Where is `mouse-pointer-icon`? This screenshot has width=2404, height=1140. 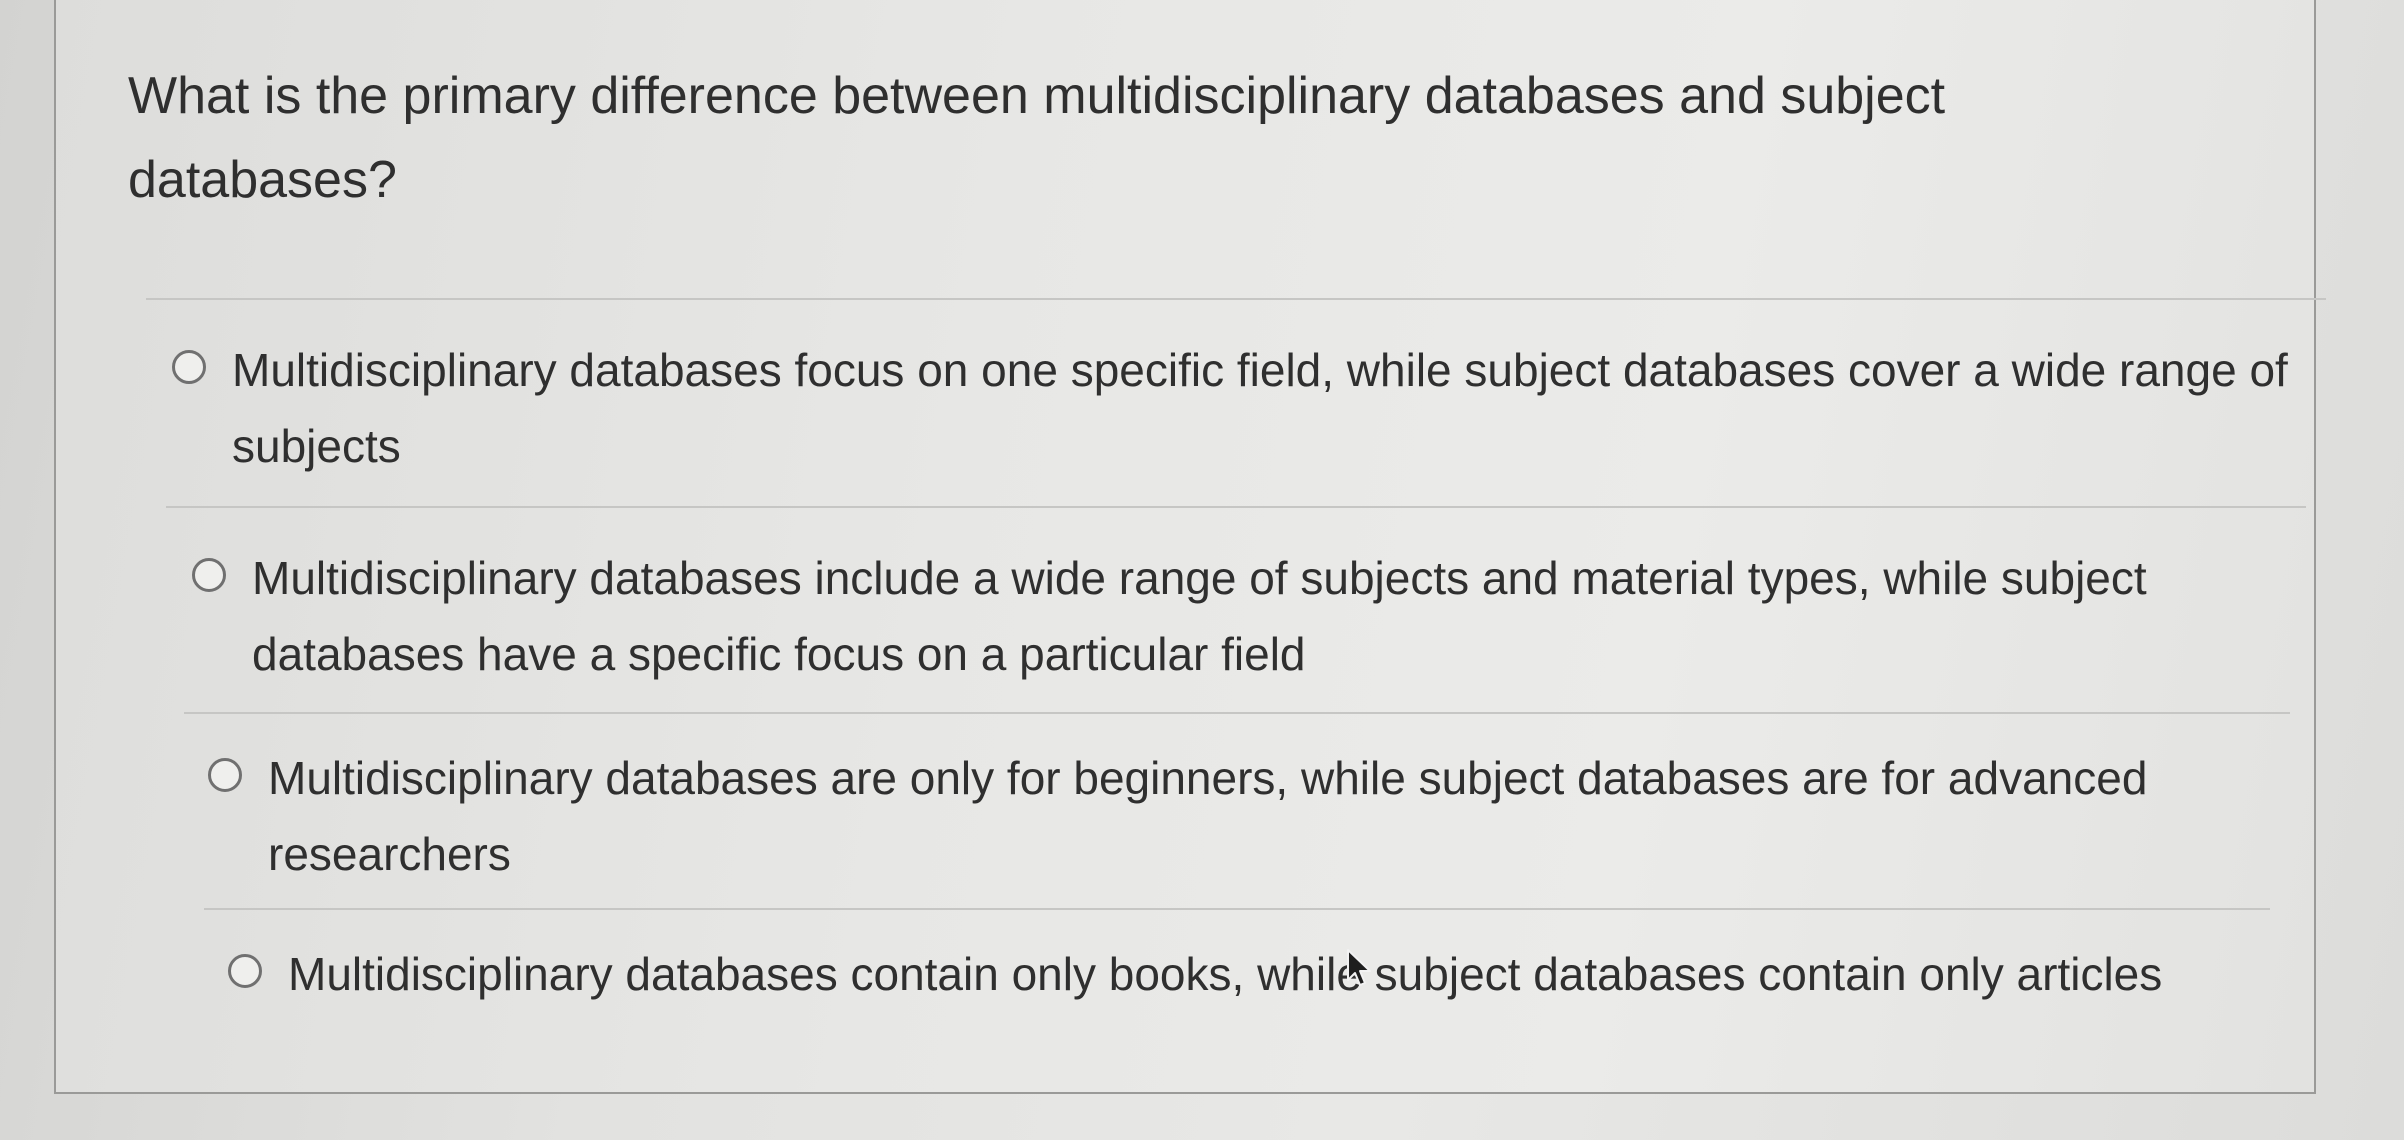 mouse-pointer-icon is located at coordinates (1359, 967).